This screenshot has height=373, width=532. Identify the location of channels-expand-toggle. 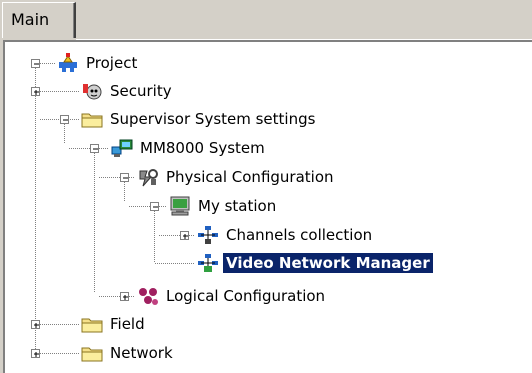
(184, 235).